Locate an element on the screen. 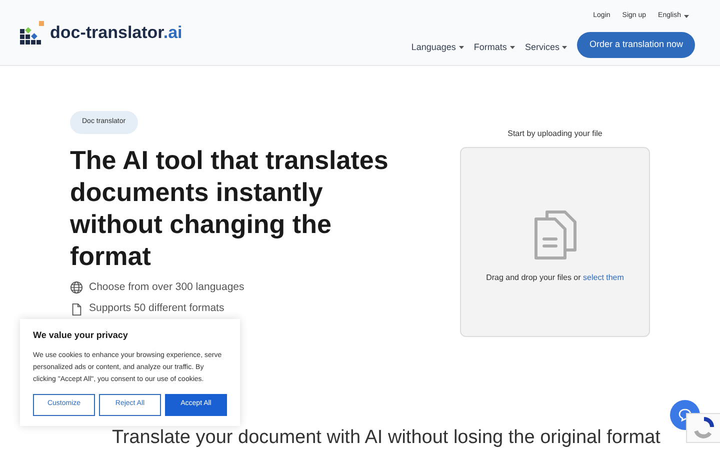 This screenshot has height=450, width=720. logo-icon is located at coordinates (32, 32).